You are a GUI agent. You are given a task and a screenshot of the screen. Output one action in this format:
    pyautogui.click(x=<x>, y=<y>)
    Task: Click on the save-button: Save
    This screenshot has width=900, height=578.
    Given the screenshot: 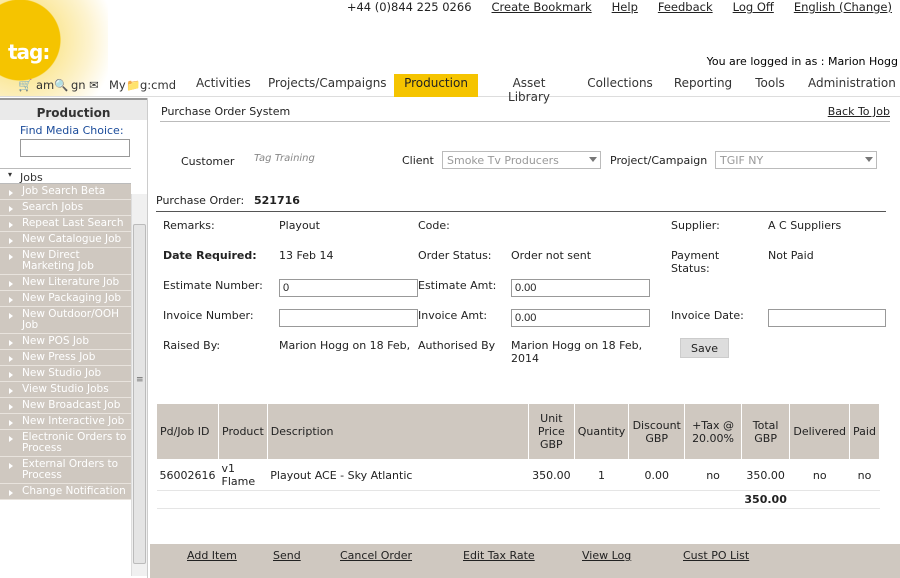 What is the action you would take?
    pyautogui.click(x=704, y=348)
    